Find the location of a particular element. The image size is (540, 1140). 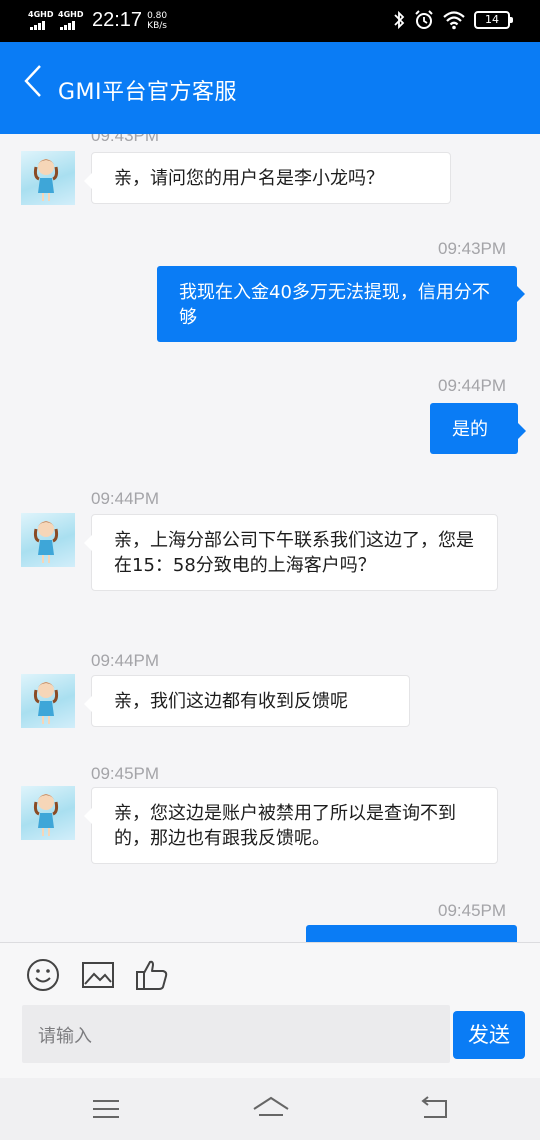

smiley-icon is located at coordinates (43, 975).